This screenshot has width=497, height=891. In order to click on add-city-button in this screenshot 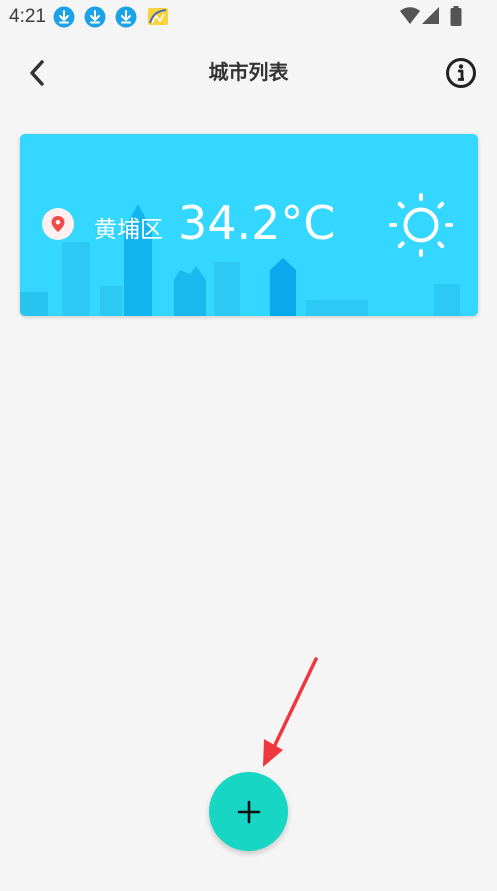, I will do `click(248, 811)`.